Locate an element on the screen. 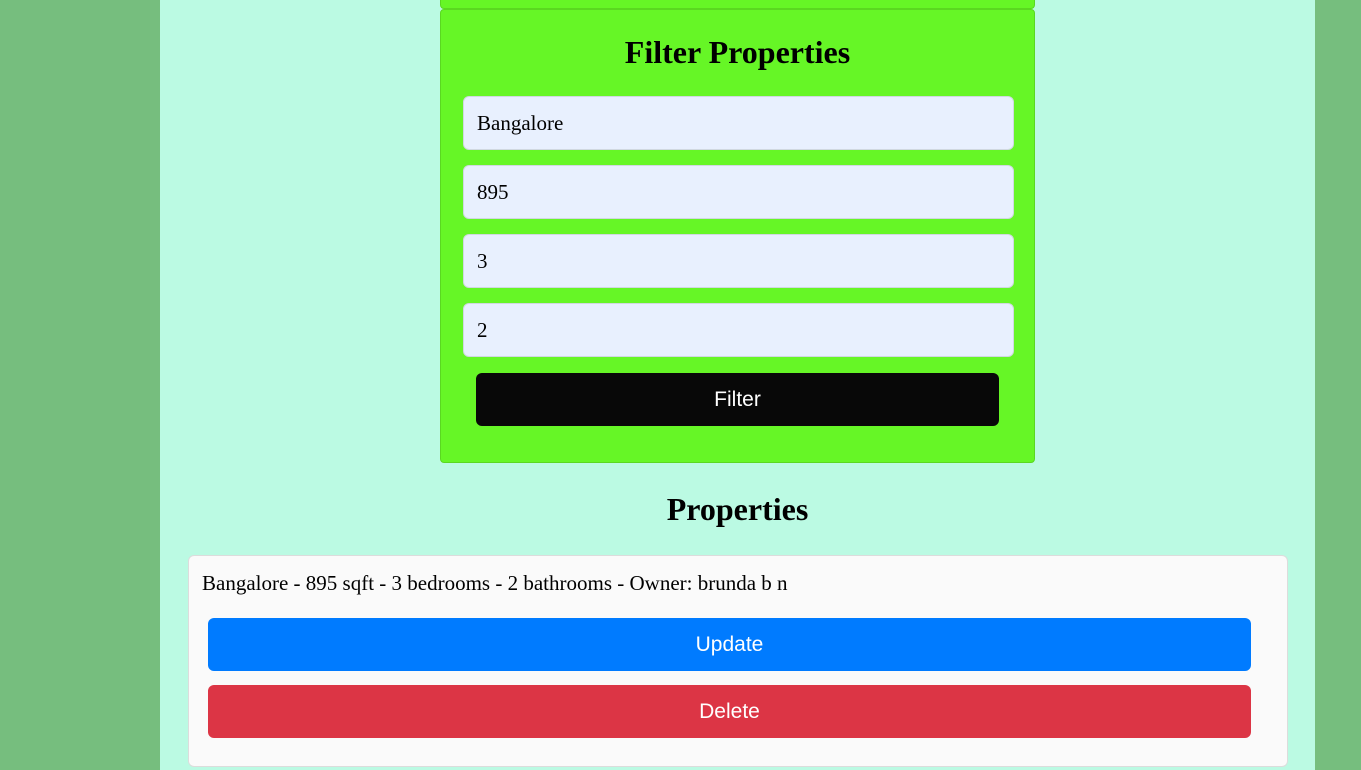  bathrooms-input is located at coordinates (738, 330).